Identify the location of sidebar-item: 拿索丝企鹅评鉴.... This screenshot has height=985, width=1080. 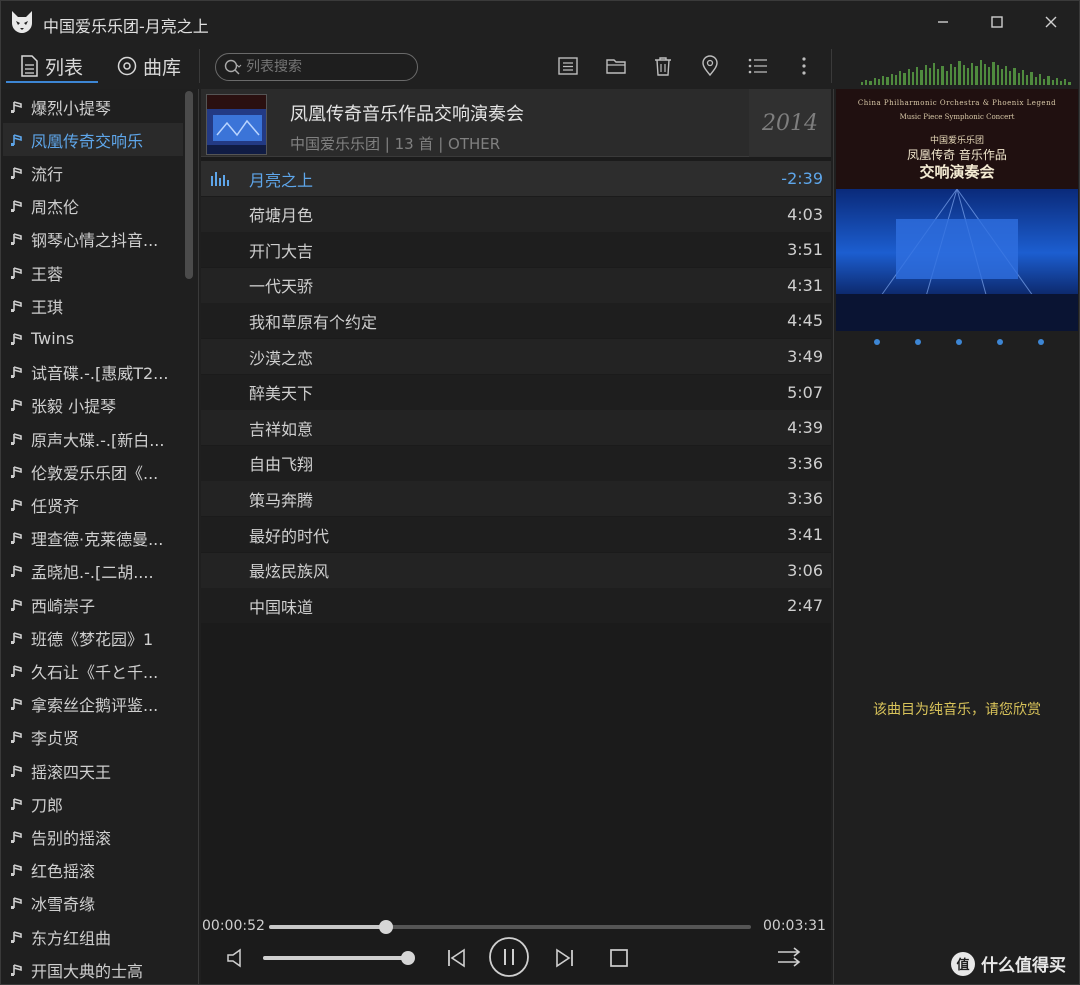
(93, 704).